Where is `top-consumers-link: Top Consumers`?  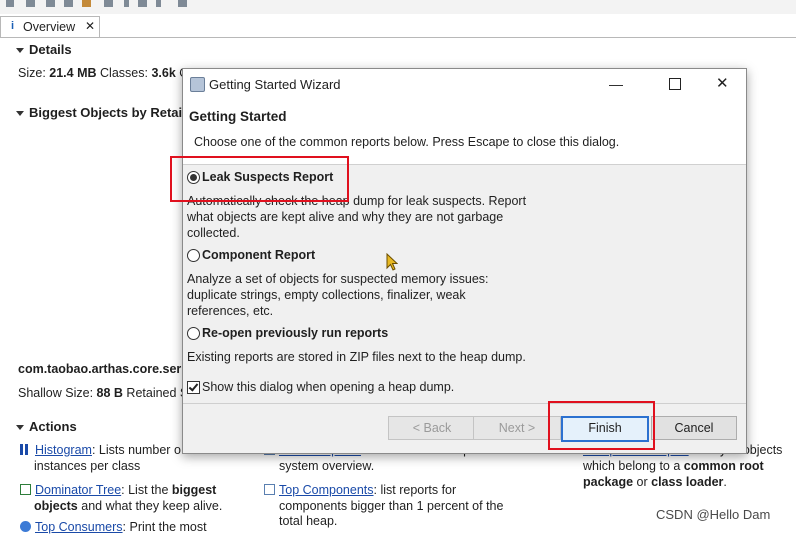 top-consumers-link: Top Consumers is located at coordinates (79, 527).